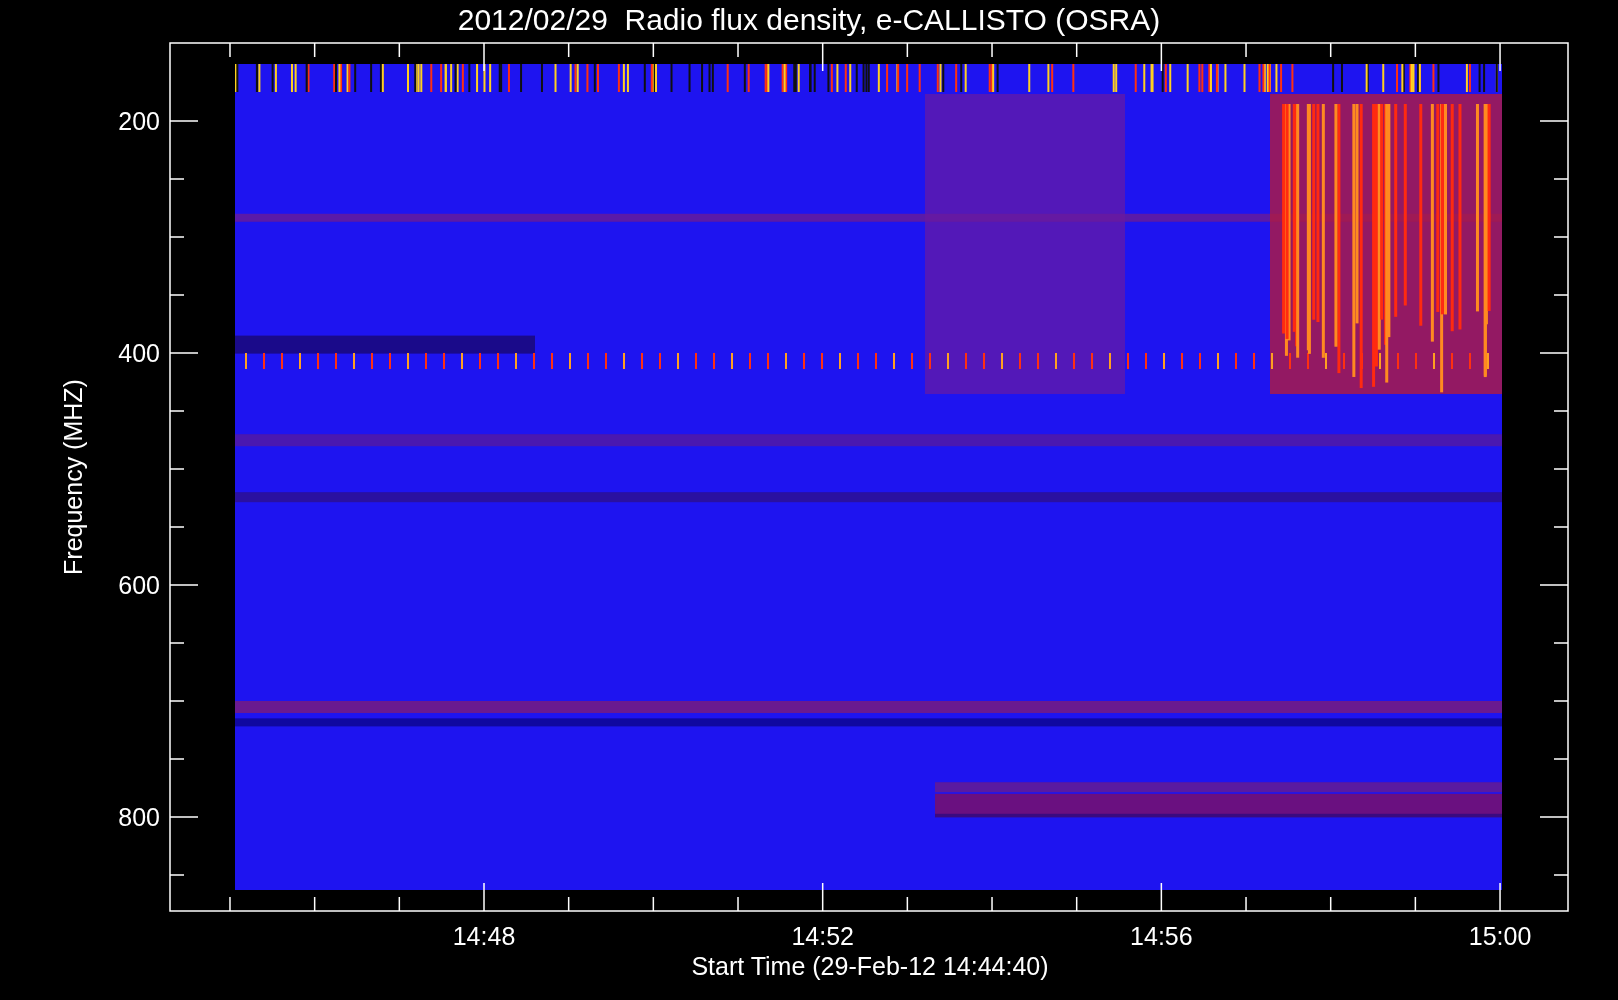  Describe the element at coordinates (1500, 936) in the screenshot. I see `x-tick-label: 15:00` at that location.